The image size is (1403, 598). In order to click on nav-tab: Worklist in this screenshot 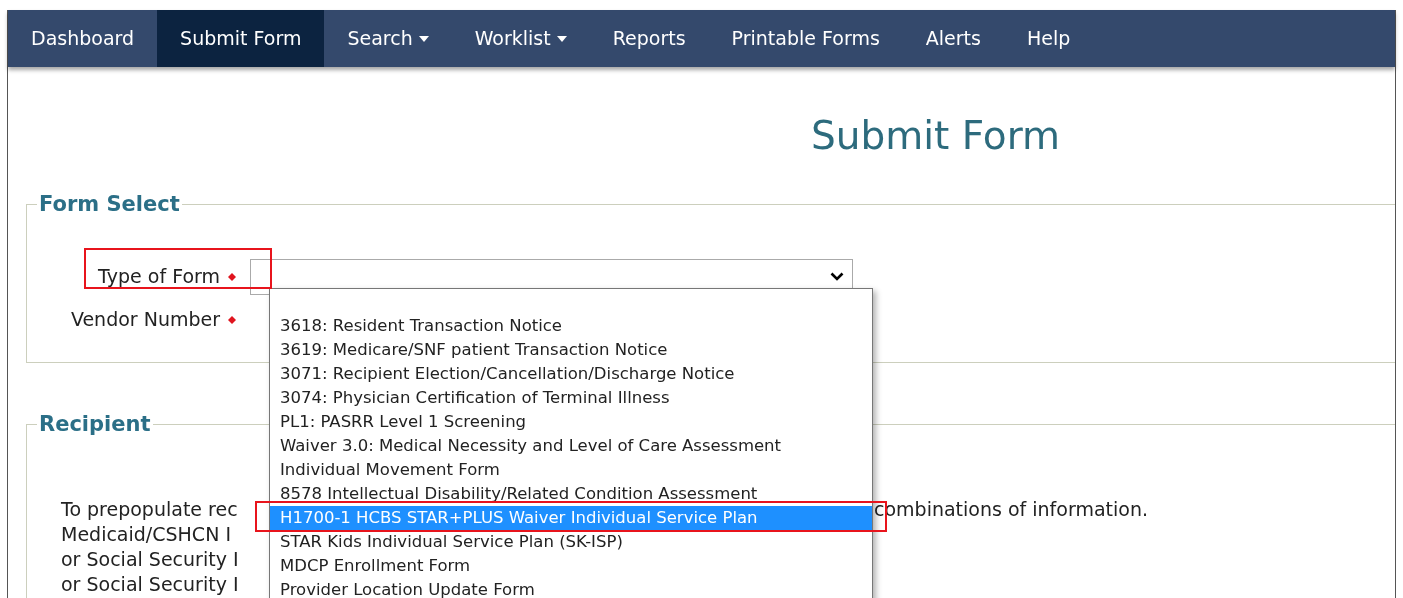, I will do `click(520, 38)`.